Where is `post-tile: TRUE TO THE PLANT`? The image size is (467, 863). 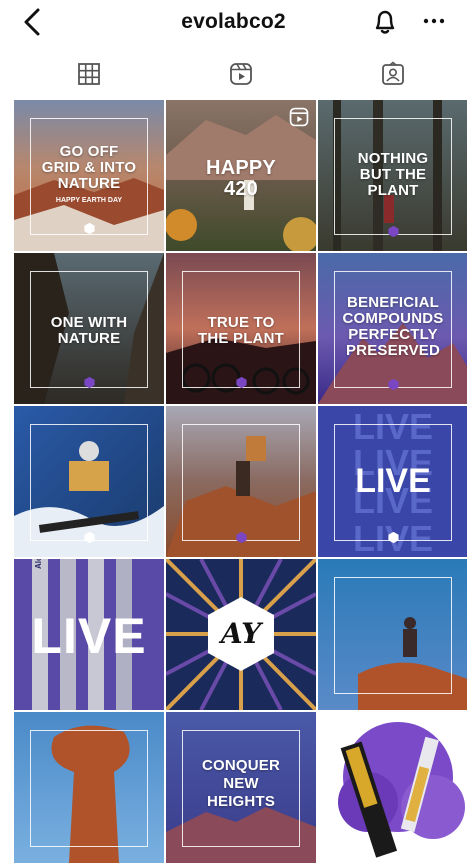
post-tile: TRUE TO THE PLANT is located at coordinates (241, 328).